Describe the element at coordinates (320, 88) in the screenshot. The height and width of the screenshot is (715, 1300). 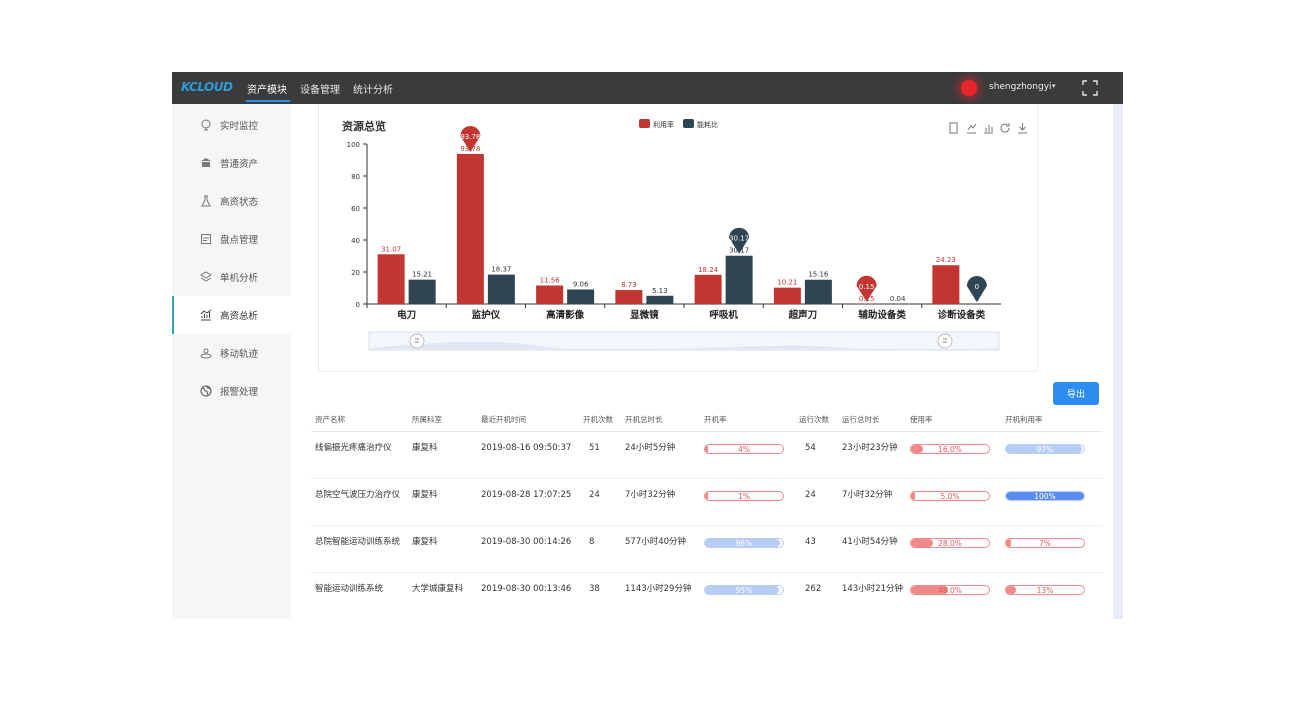
I see `nav-device-management: 设备管理` at that location.